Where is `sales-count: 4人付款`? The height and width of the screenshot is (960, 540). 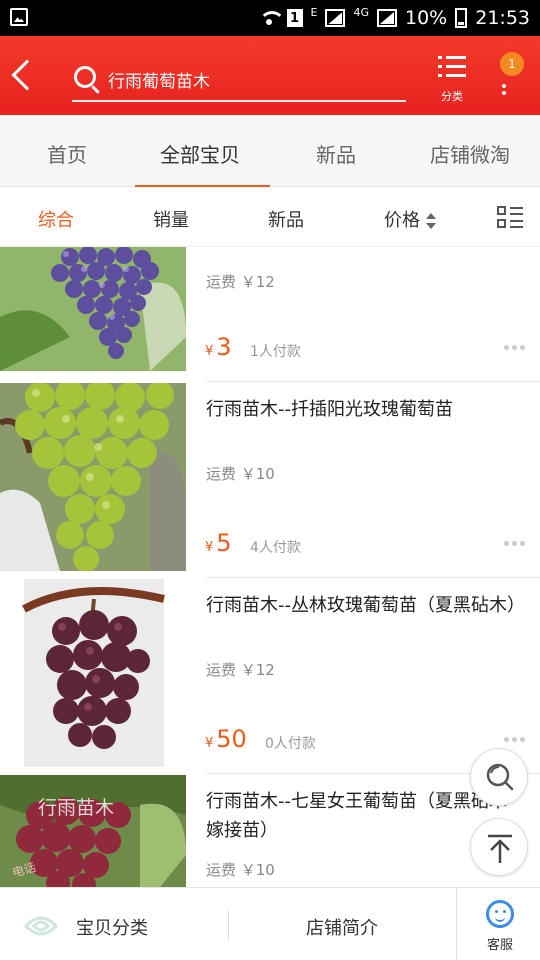 sales-count: 4人付款 is located at coordinates (275, 548).